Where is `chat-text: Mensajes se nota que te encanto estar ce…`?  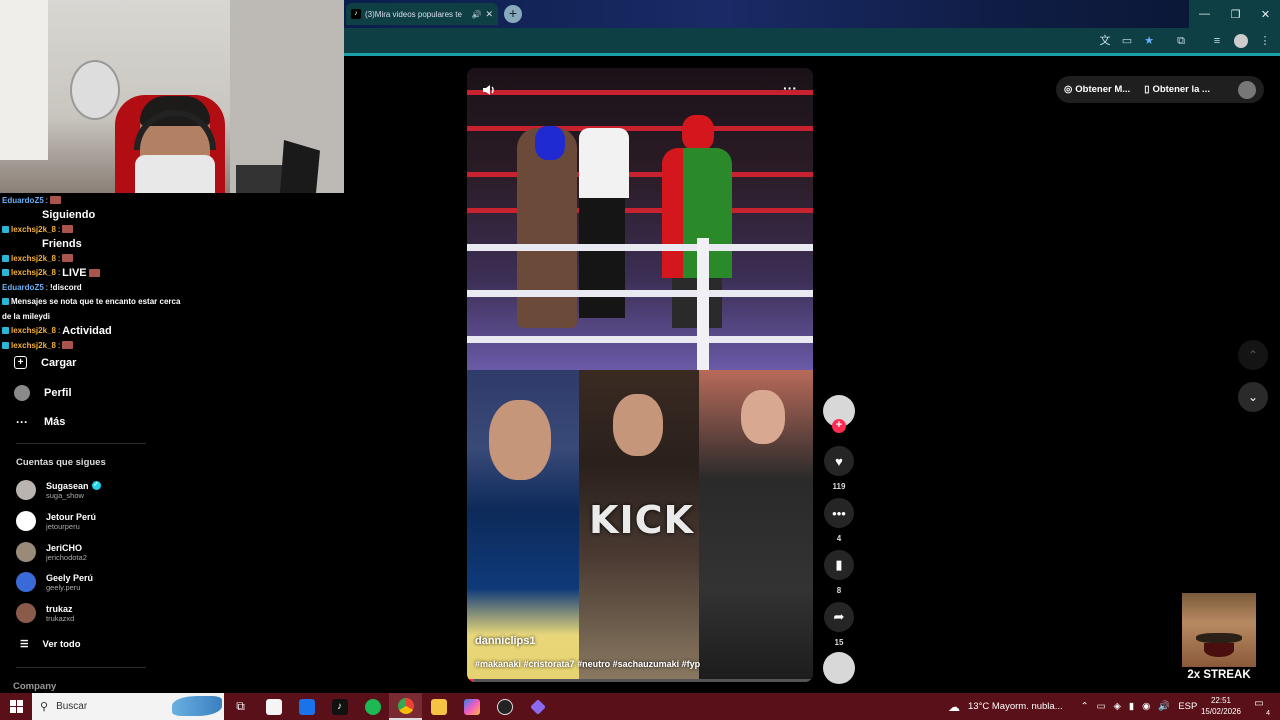
chat-text: Mensajes se nota que te encanto estar ce… is located at coordinates (96, 302).